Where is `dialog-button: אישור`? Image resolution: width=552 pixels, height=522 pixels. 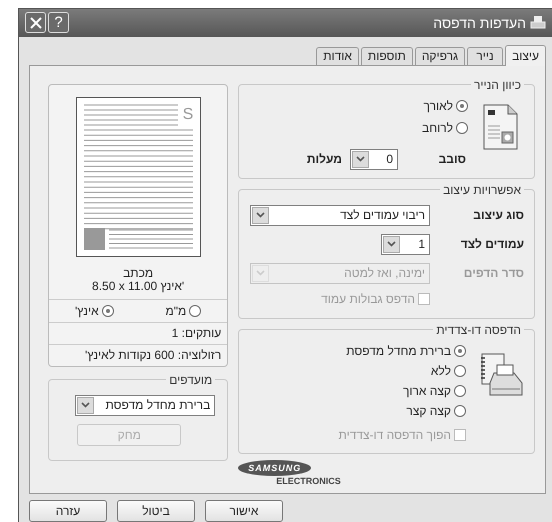 dialog-button: אישור is located at coordinates (244, 511).